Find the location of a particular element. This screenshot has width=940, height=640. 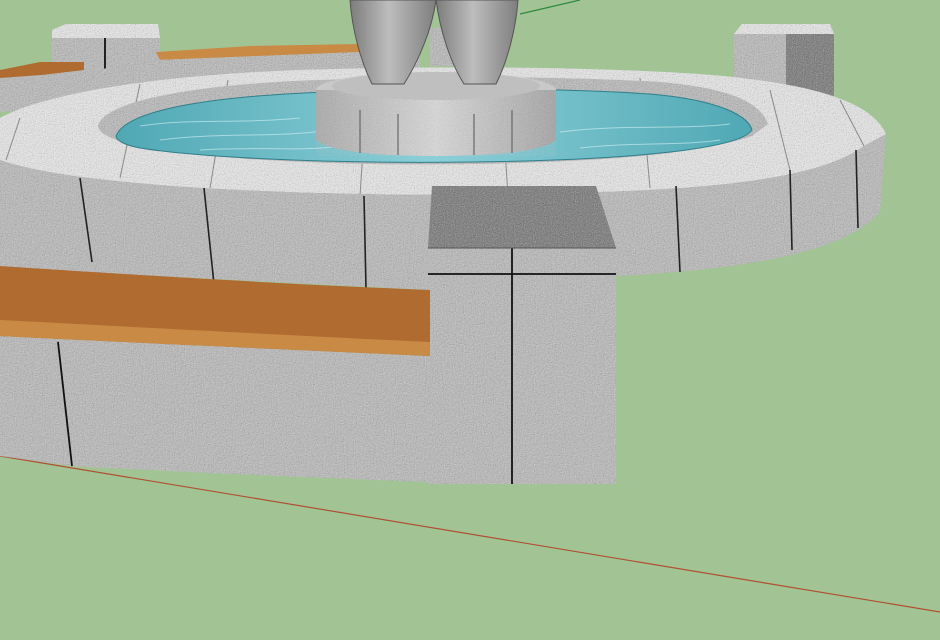

seating-wall-front is located at coordinates (215, 409).